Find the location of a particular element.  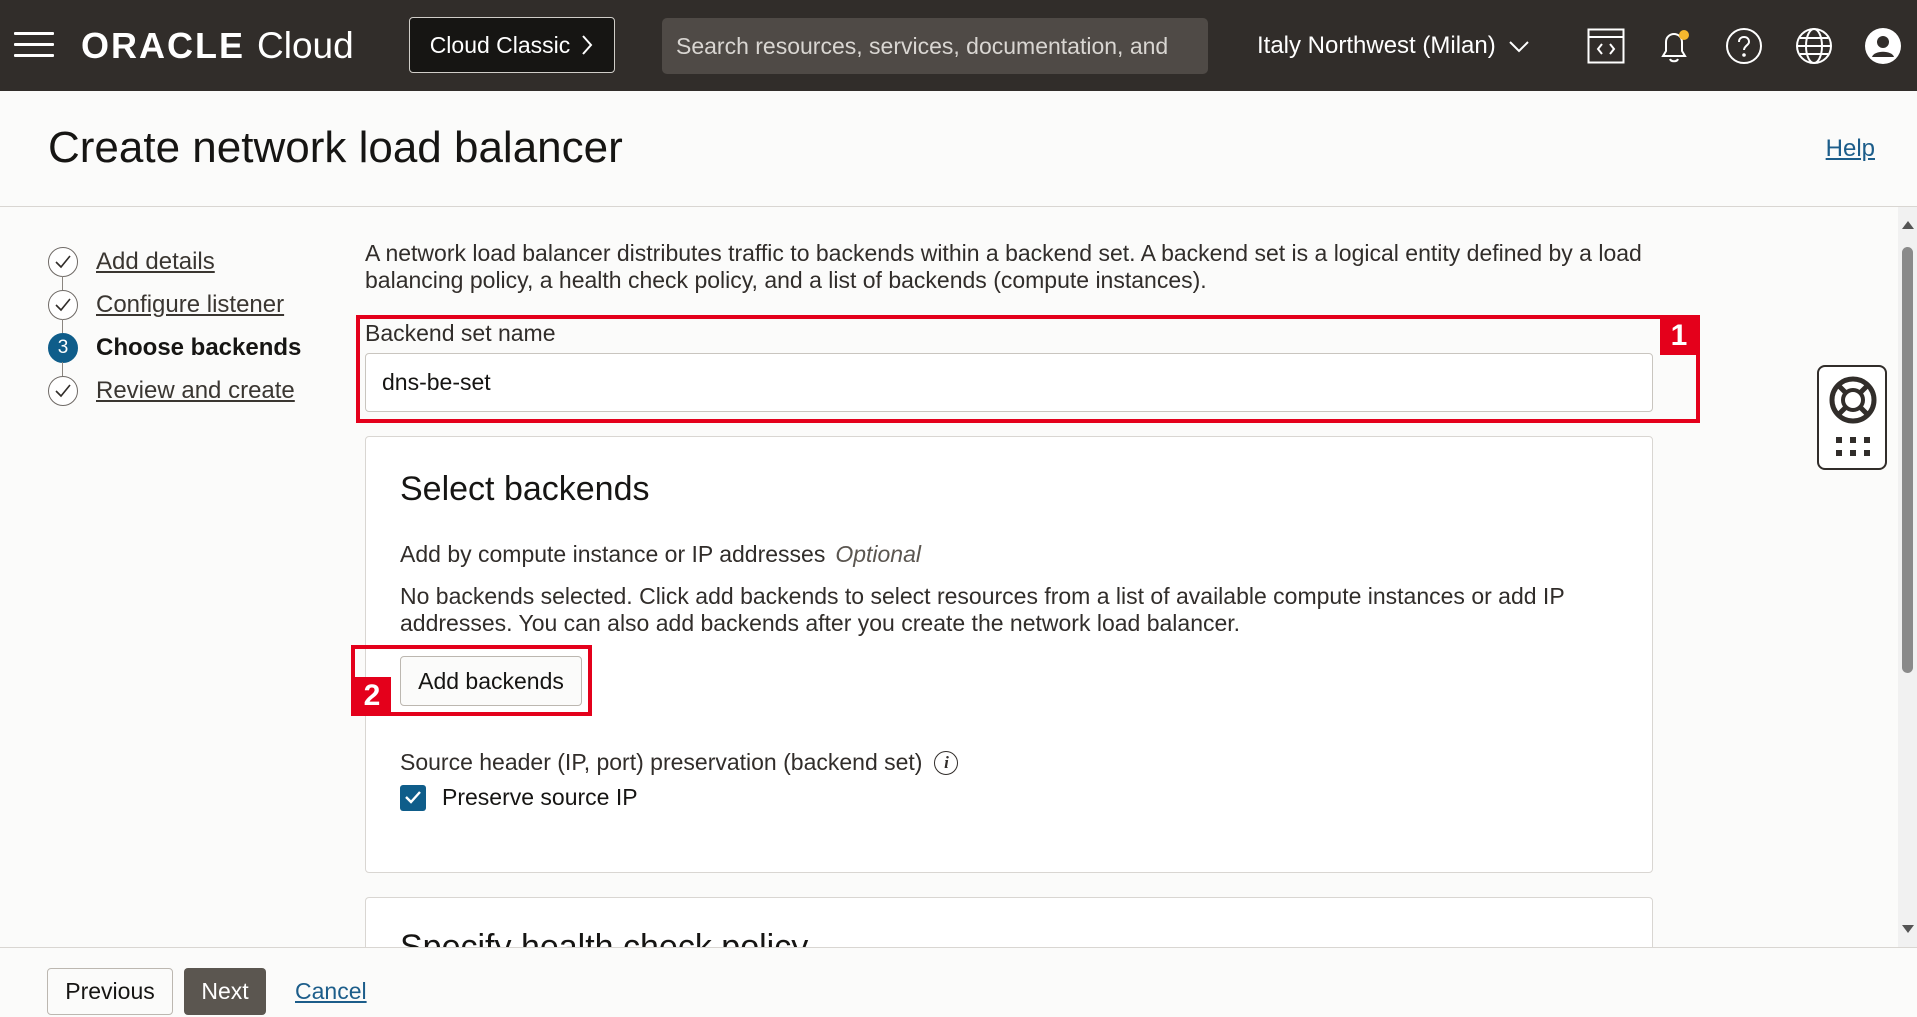

logo-cloud-text: Cloud is located at coordinates (305, 45).